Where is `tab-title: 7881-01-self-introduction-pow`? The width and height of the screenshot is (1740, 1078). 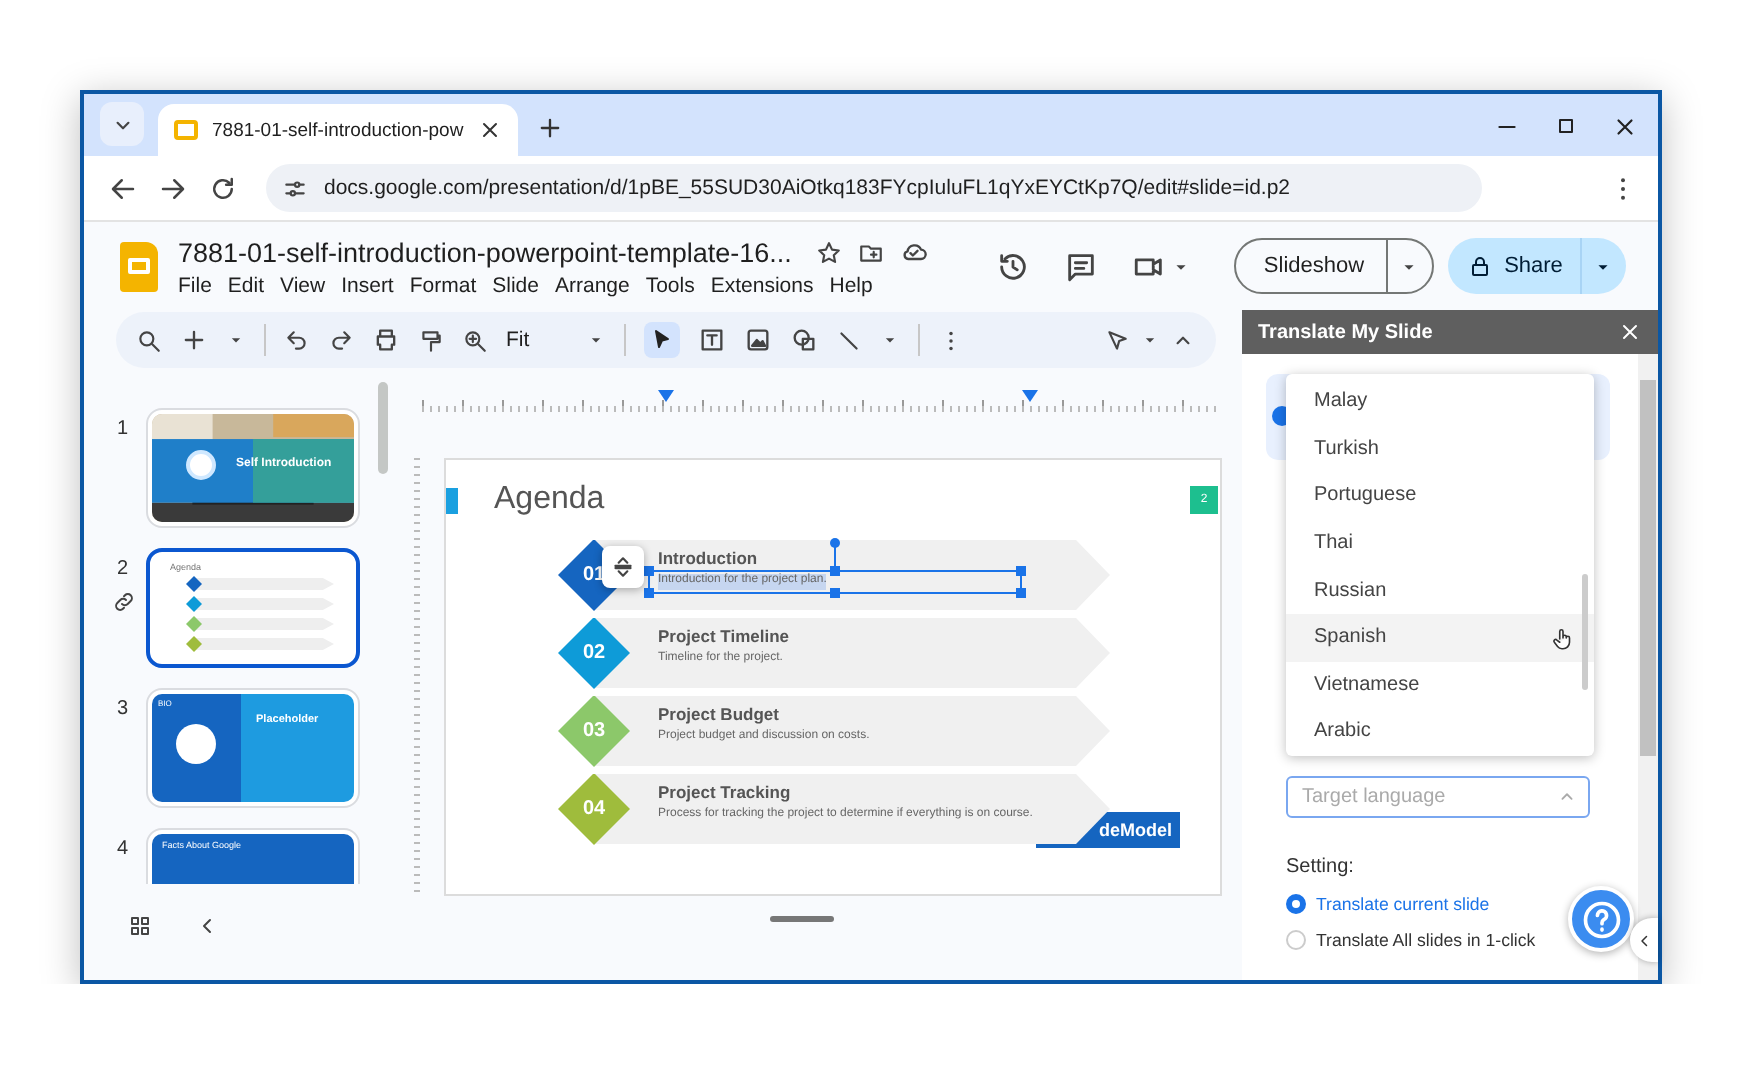 tab-title: 7881-01-self-introduction-pow is located at coordinates (338, 130).